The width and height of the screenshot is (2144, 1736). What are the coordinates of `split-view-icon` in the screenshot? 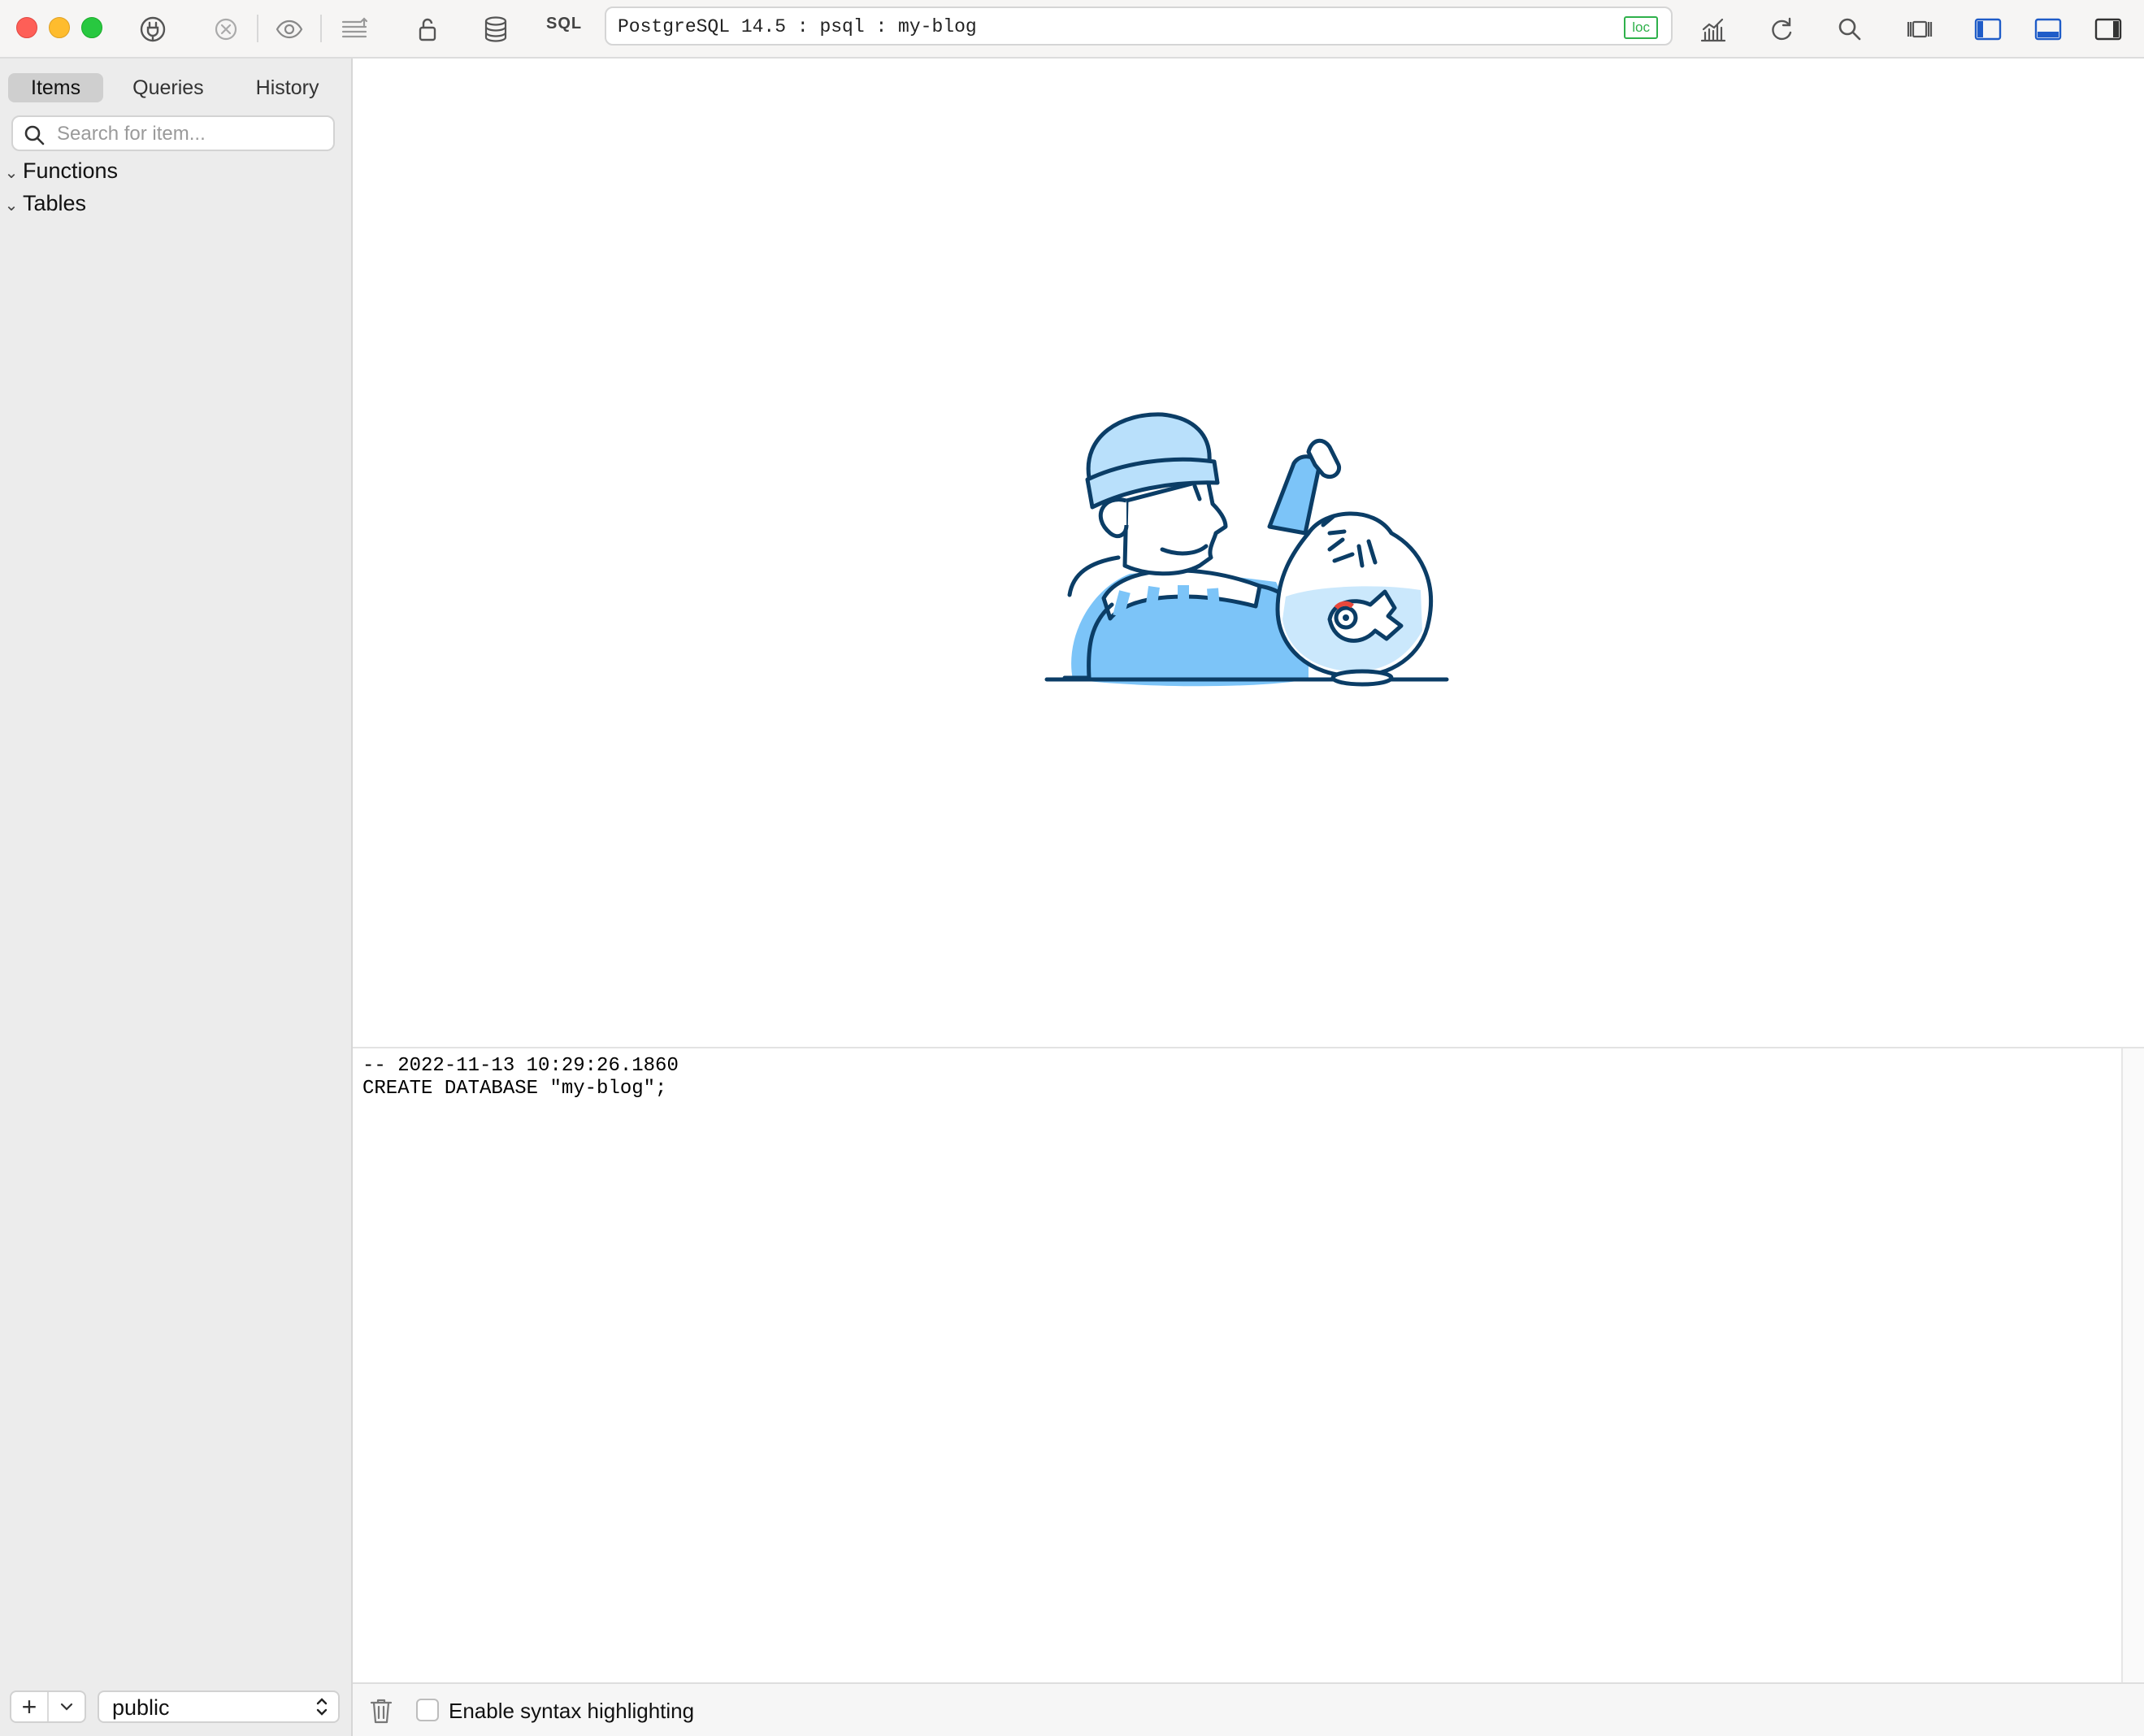 It's located at (1920, 29).